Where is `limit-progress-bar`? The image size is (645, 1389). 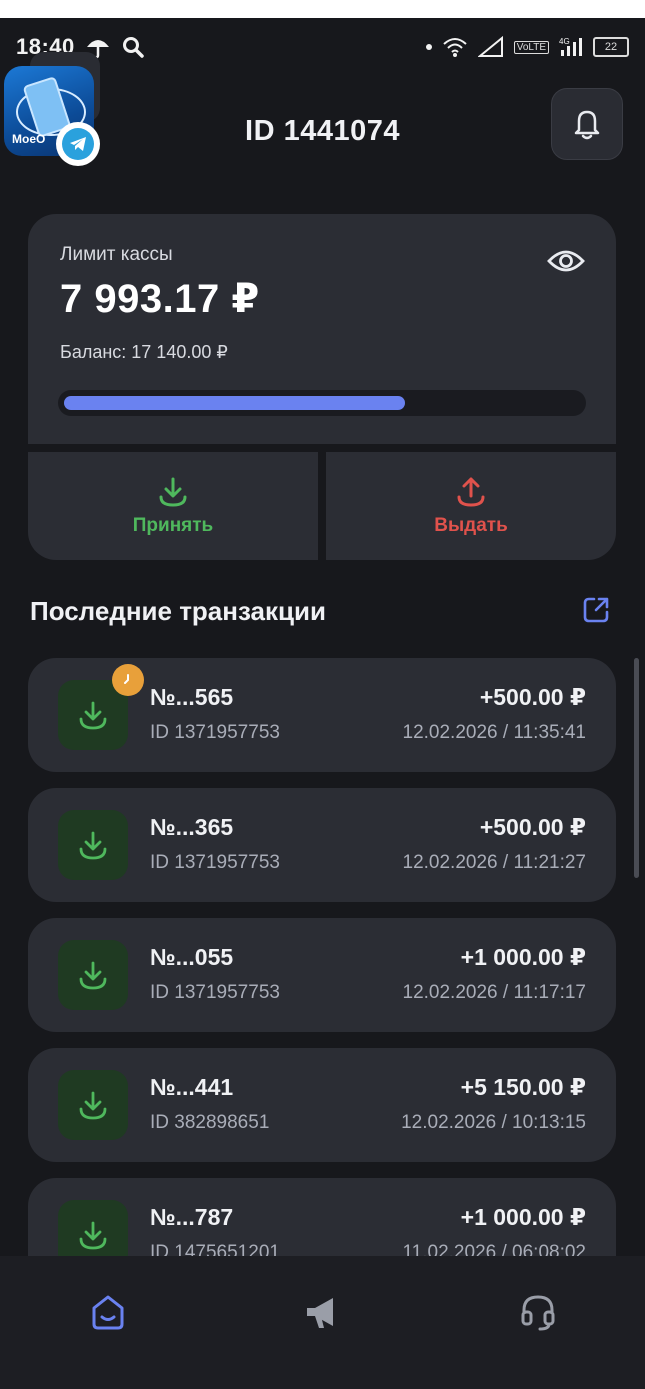 limit-progress-bar is located at coordinates (322, 403).